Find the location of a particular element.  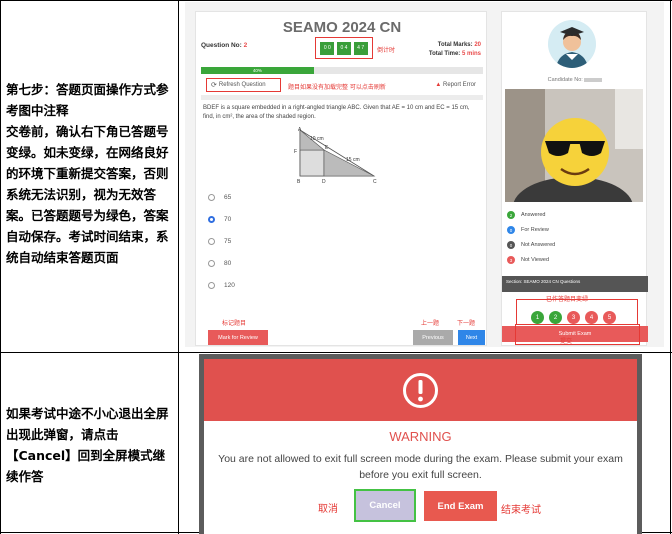

option-label: 80 is located at coordinates (228, 263).